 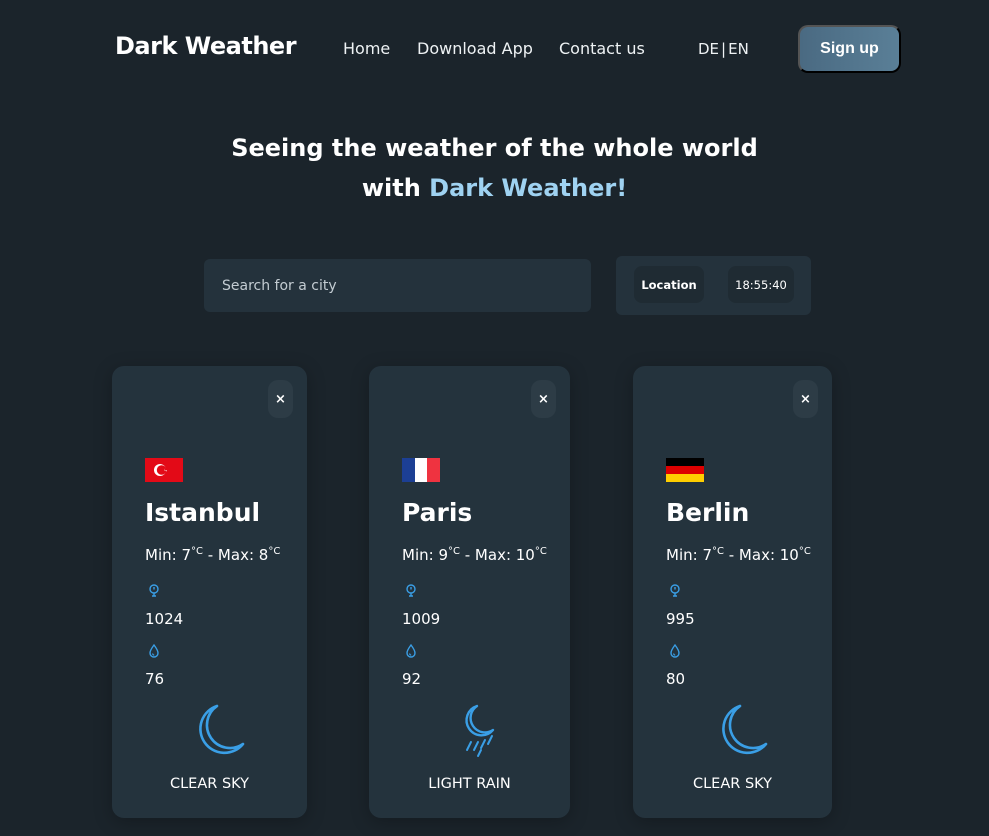 What do you see at coordinates (602, 48) in the screenshot?
I see `nav-link-contact-us: Contact us` at bounding box center [602, 48].